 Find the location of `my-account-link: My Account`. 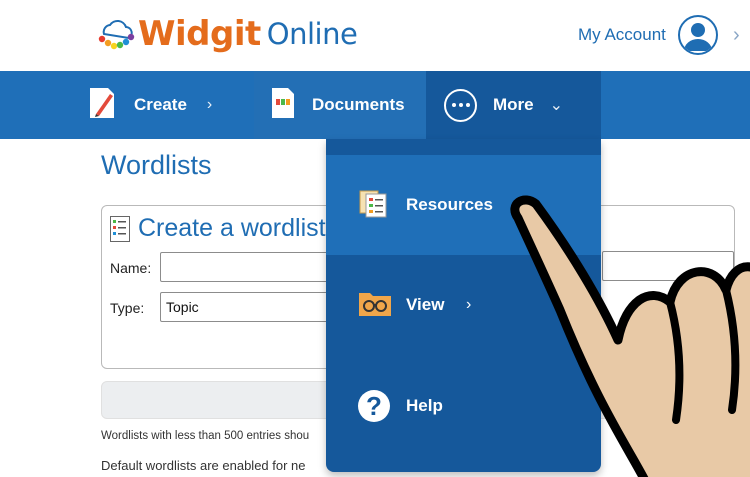

my-account-link: My Account is located at coordinates (622, 35).